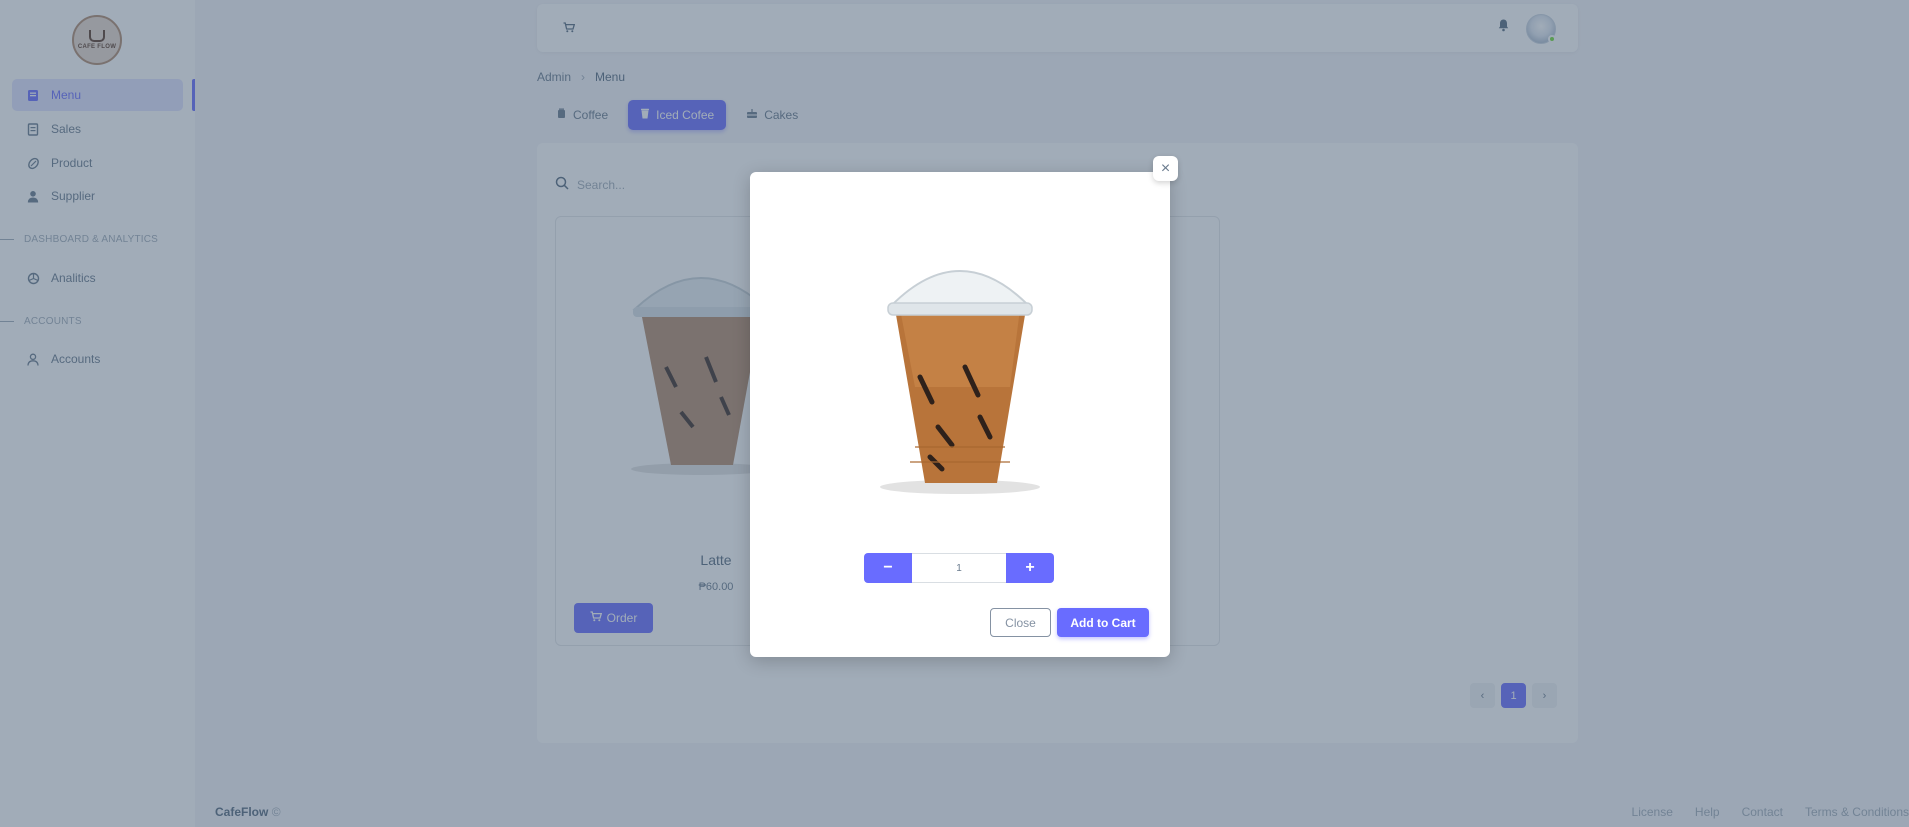  What do you see at coordinates (1030, 568) in the screenshot?
I see `increase-quantity-button: +` at bounding box center [1030, 568].